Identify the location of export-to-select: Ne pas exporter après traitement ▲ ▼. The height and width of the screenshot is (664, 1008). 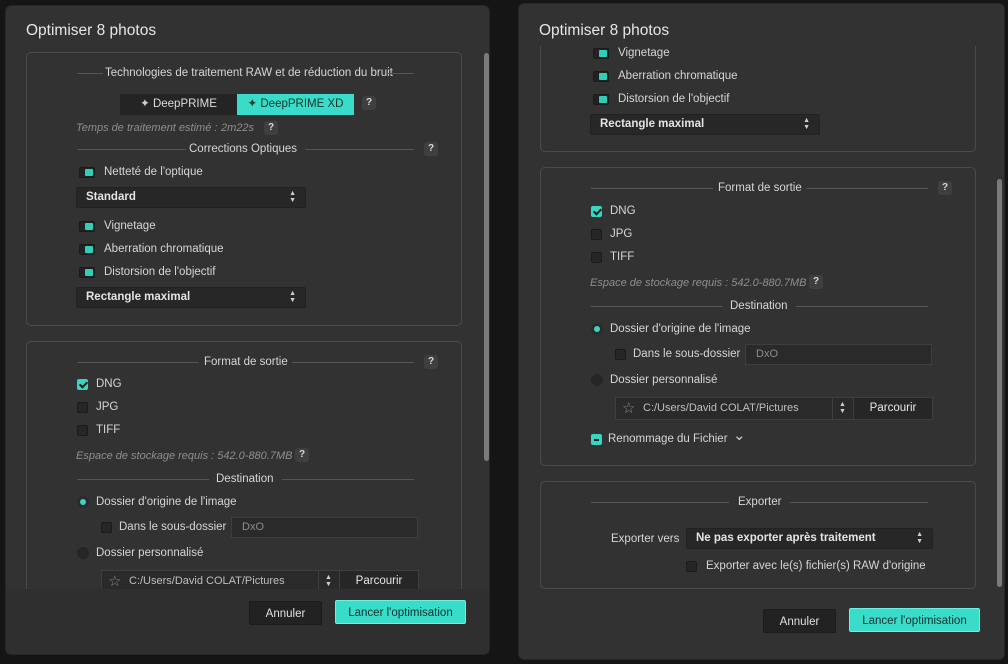
(809, 538).